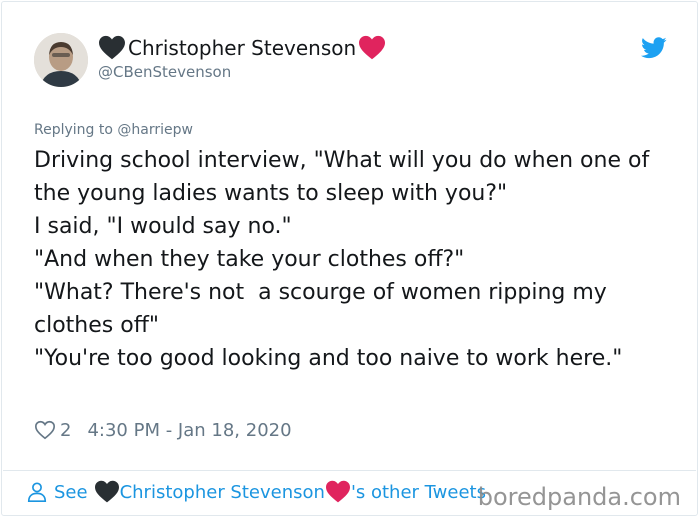 The width and height of the screenshot is (700, 518). What do you see at coordinates (222, 492) in the screenshot?
I see `footer-name: Christopher Stevenson` at bounding box center [222, 492].